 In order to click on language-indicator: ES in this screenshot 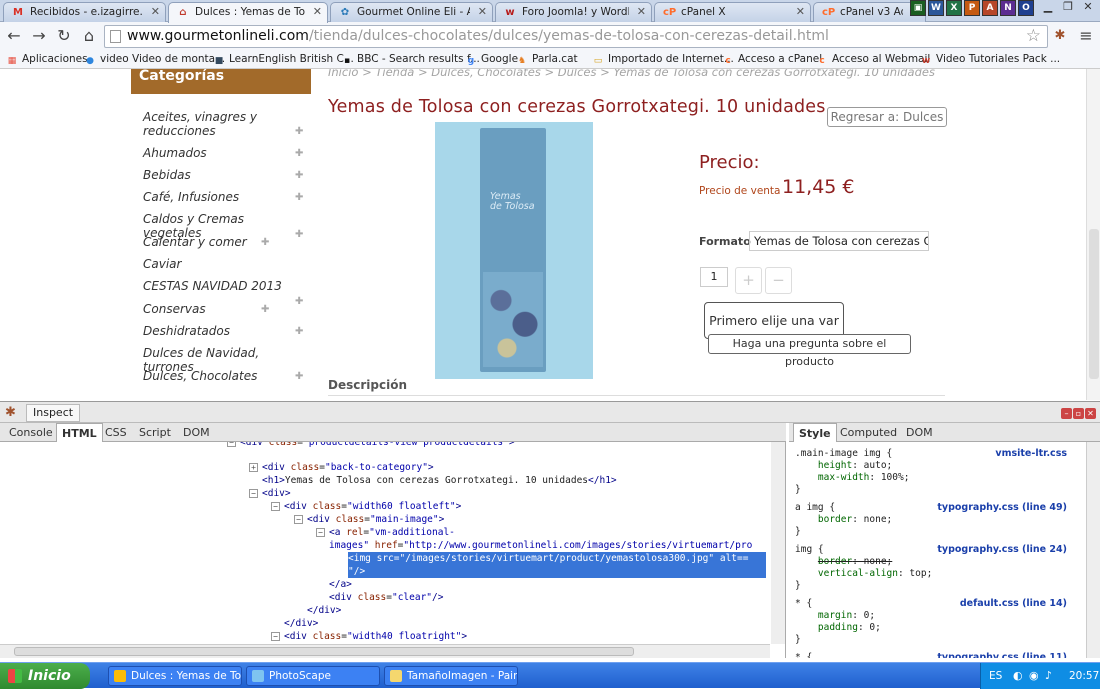, I will do `click(995, 676)`.